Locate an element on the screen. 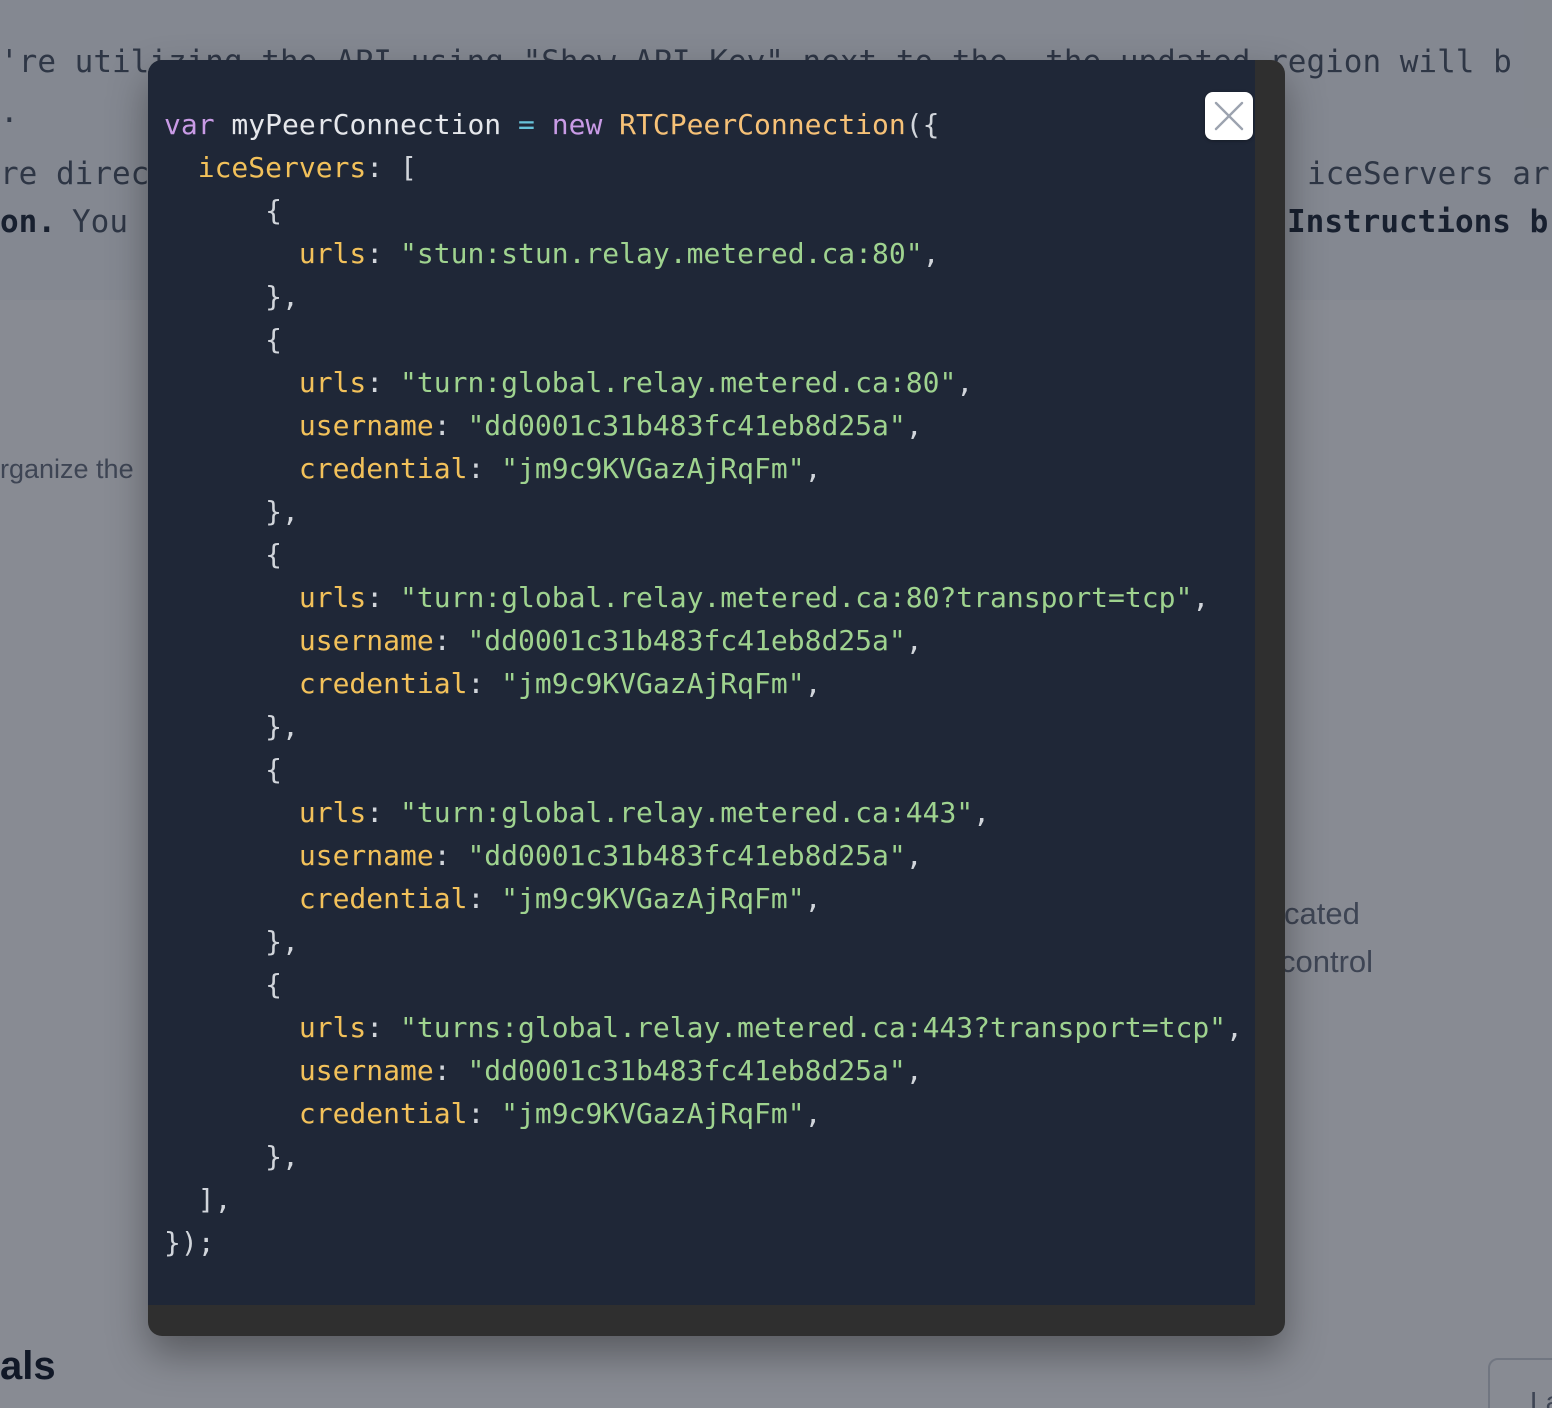 This screenshot has width=1552, height=1408. code-line: ], is located at coordinates (703, 1199).